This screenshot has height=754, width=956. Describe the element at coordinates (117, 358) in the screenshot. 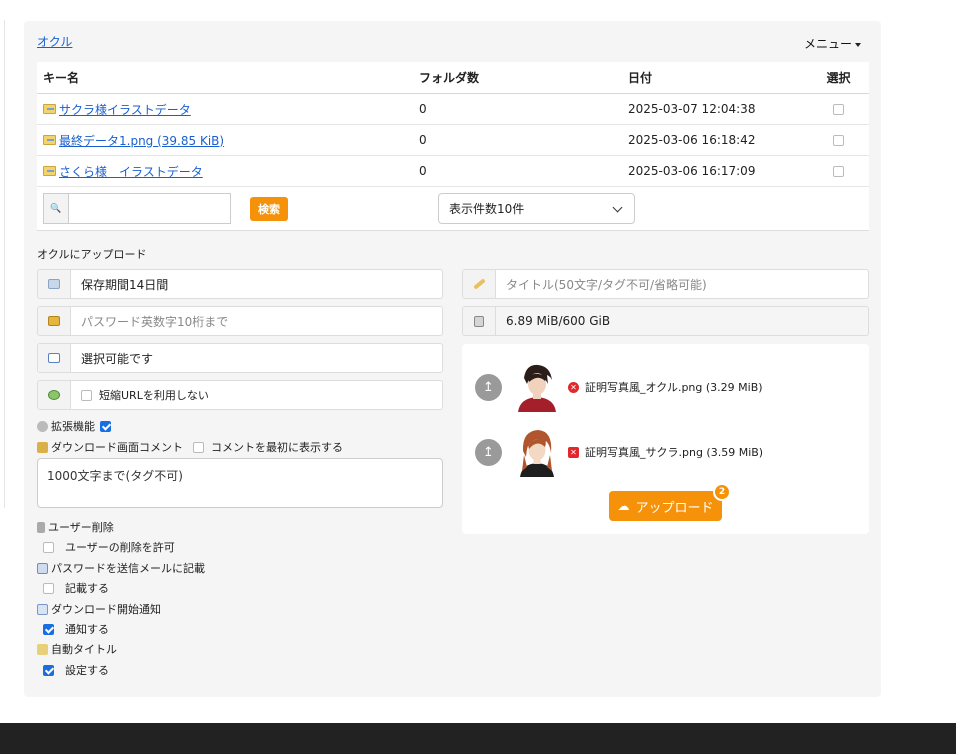

I see `email-value: 選択可能です` at that location.